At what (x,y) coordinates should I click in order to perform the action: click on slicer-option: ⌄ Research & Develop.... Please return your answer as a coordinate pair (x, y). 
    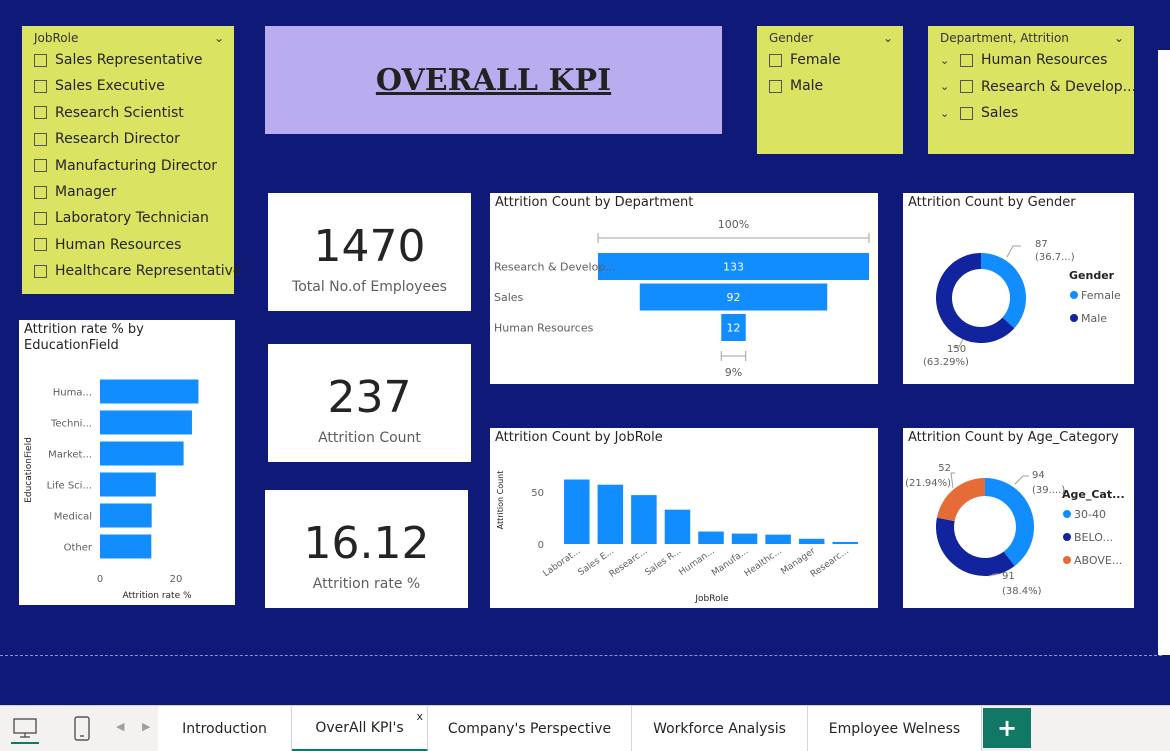
    Looking at the image, I should click on (1038, 87).